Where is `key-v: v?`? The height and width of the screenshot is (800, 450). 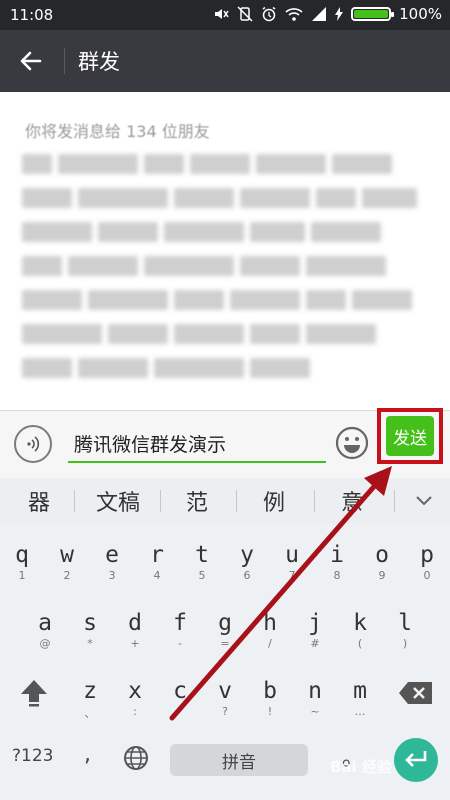 key-v: v? is located at coordinates (225, 701).